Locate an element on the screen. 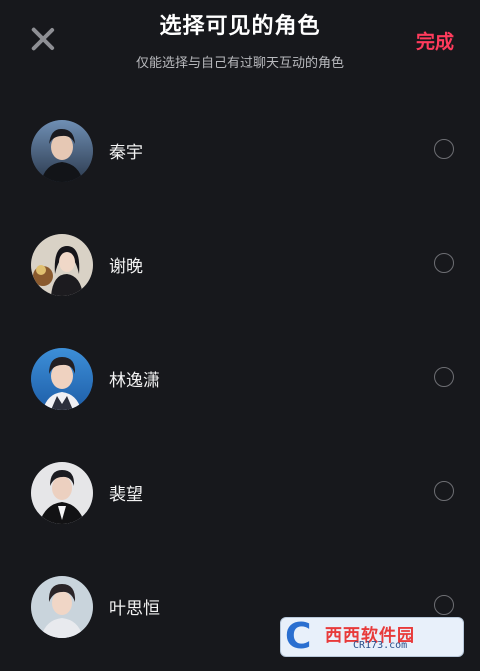  character-name: 裴望 is located at coordinates (126, 495).